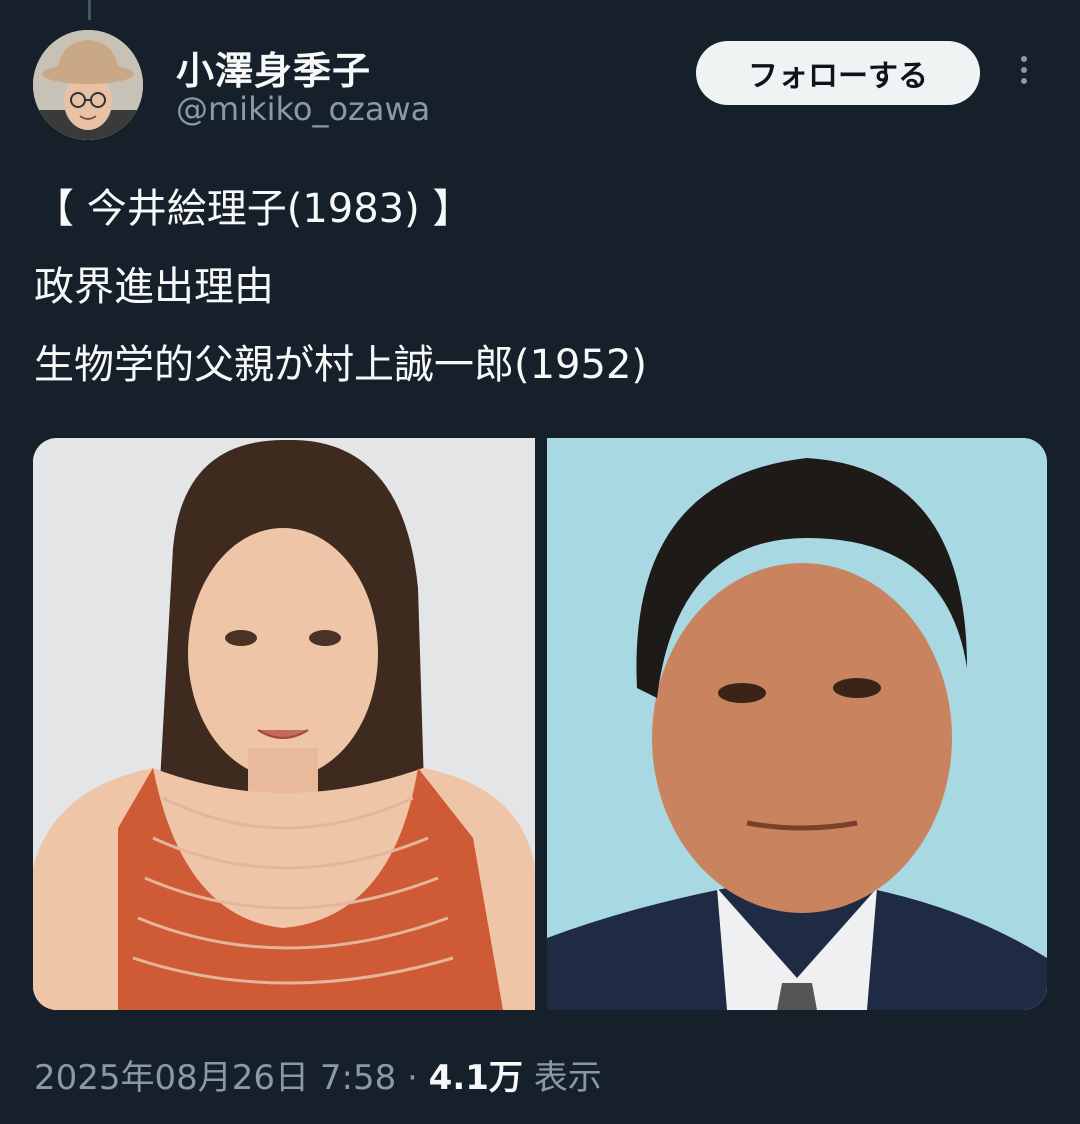  I want to click on thread-connector-line, so click(89, 10).